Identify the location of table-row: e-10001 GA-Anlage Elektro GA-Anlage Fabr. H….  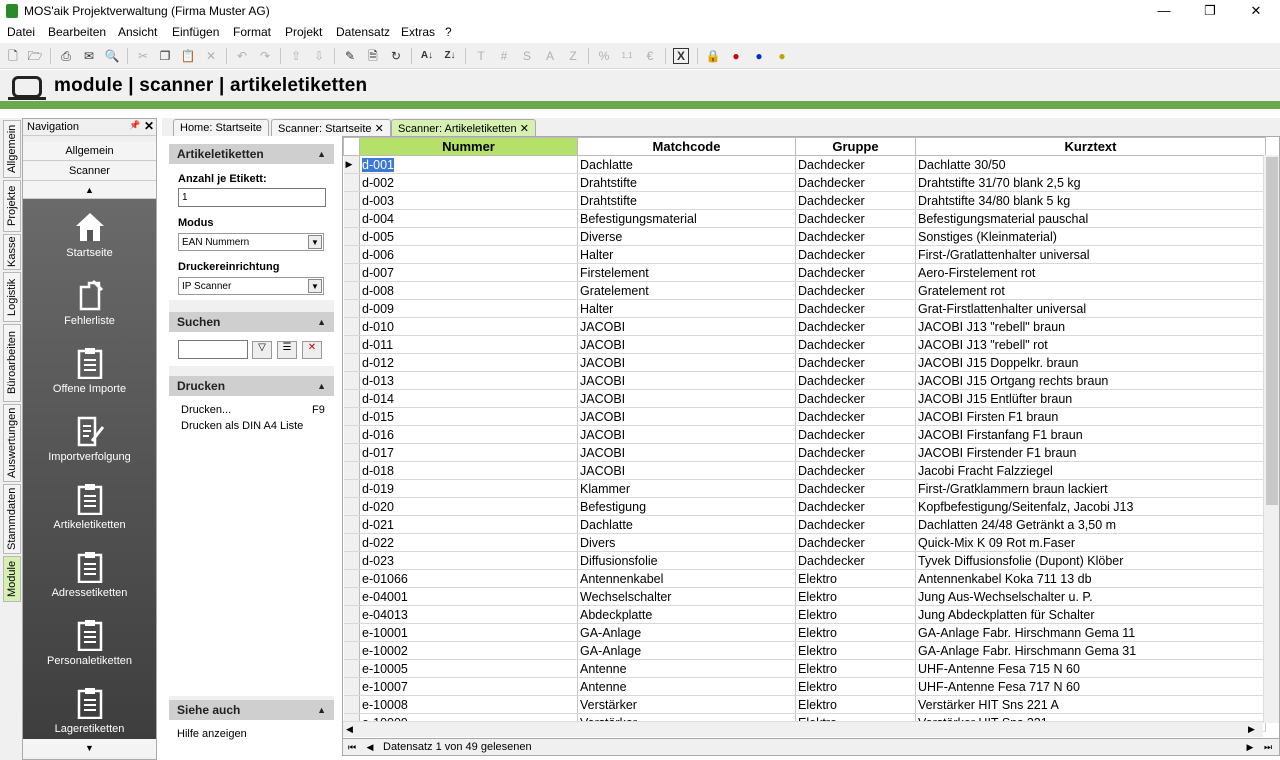
(804, 632).